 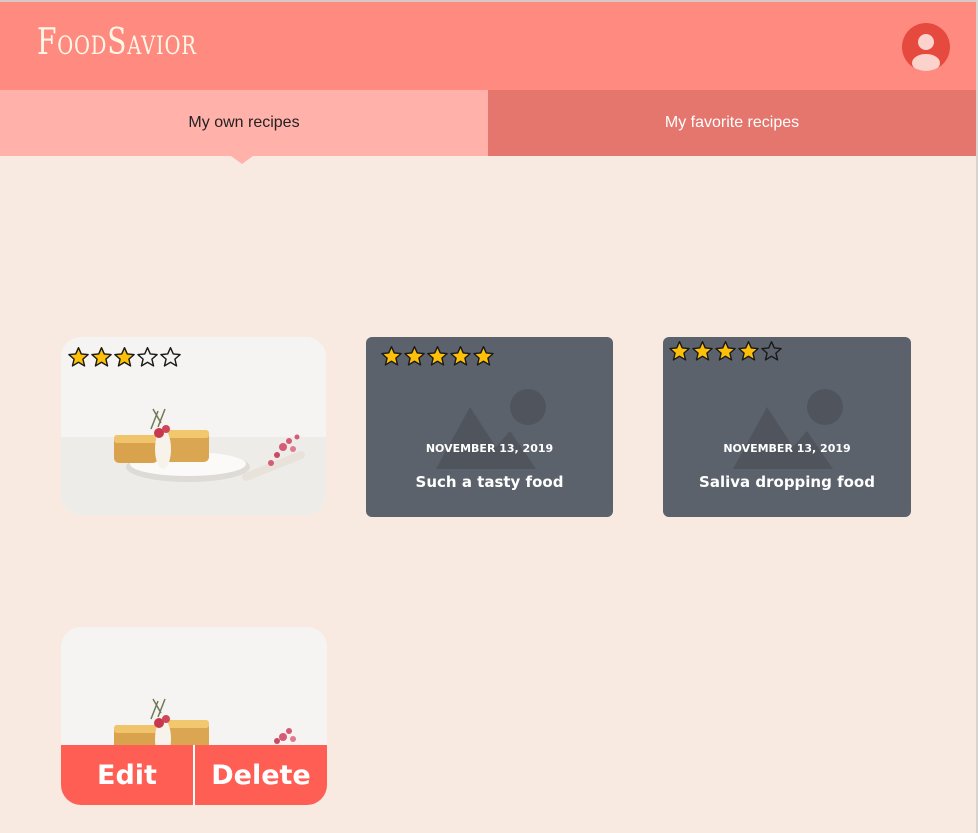 I want to click on recipe-card: NOVEMBER 13, 2019 Saliva dropping food, so click(x=787, y=427).